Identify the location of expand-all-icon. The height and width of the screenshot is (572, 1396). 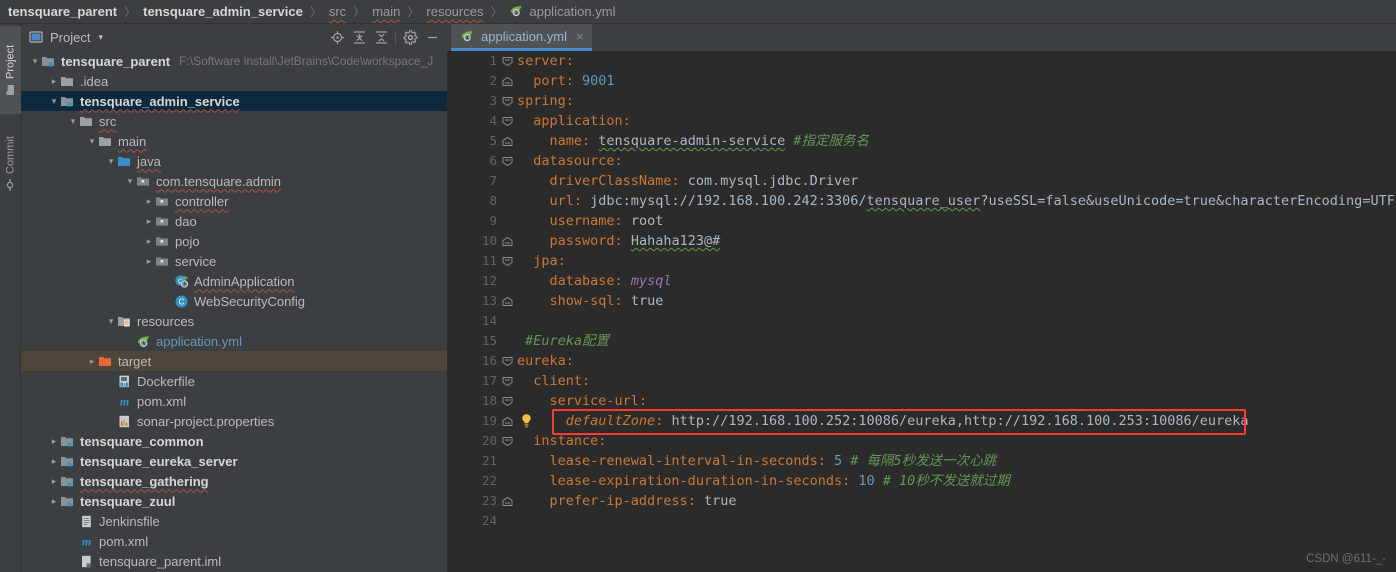
(359, 38).